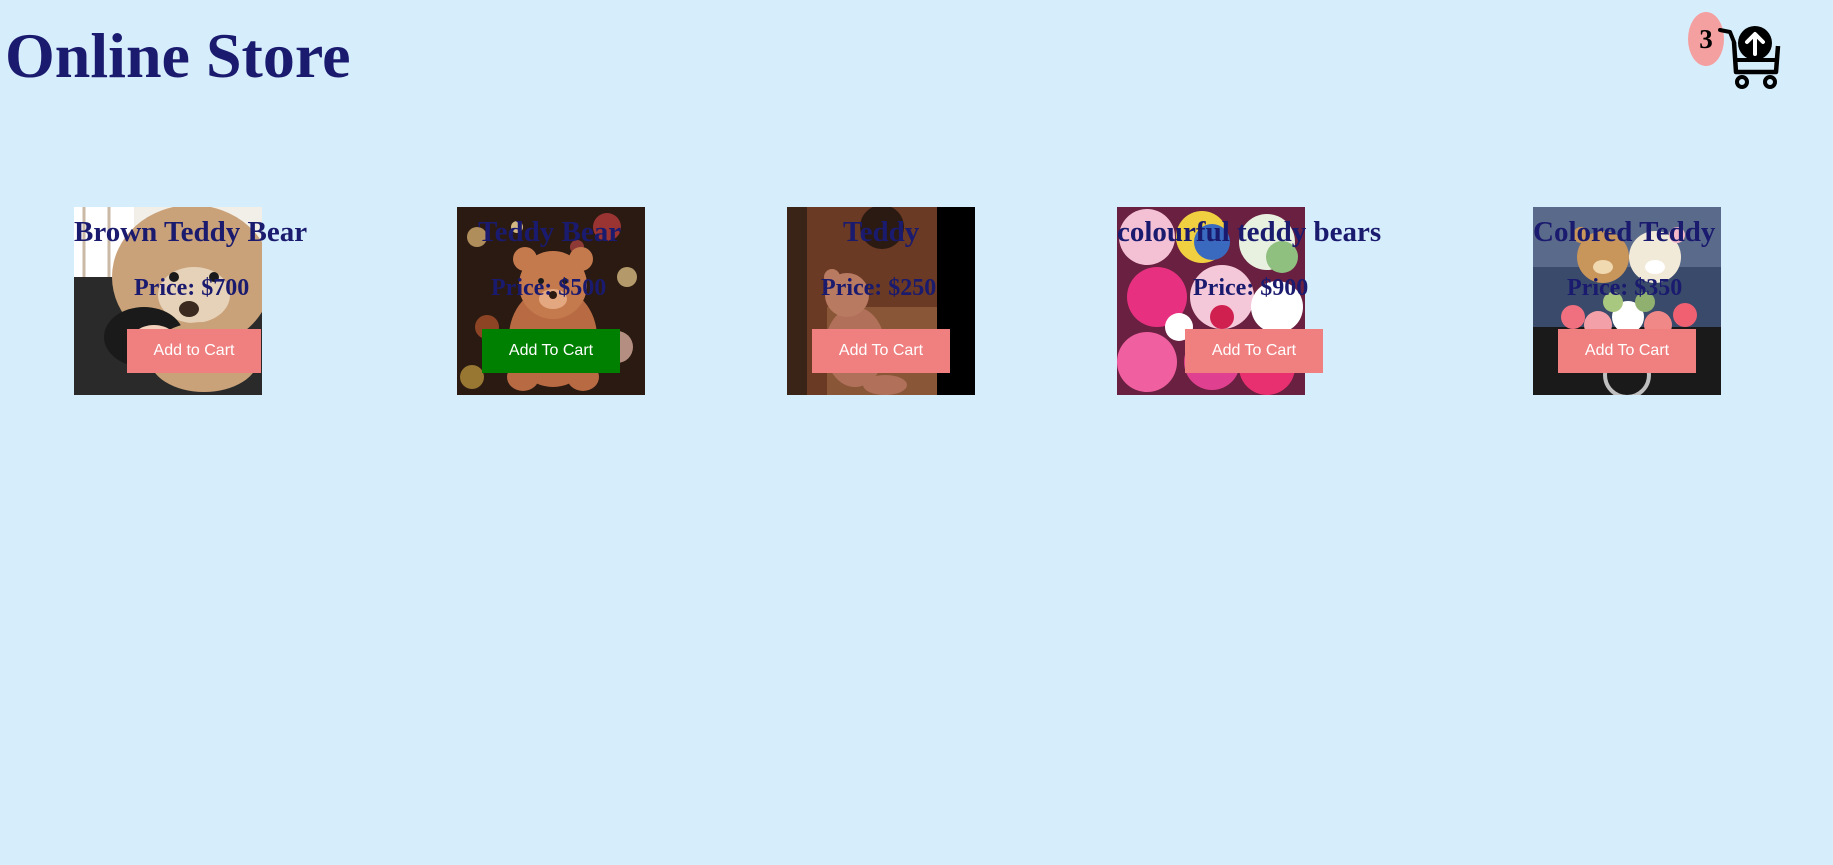 This screenshot has width=1833, height=865. Describe the element at coordinates (192, 288) in the screenshot. I see `product-price: Price: $700` at that location.